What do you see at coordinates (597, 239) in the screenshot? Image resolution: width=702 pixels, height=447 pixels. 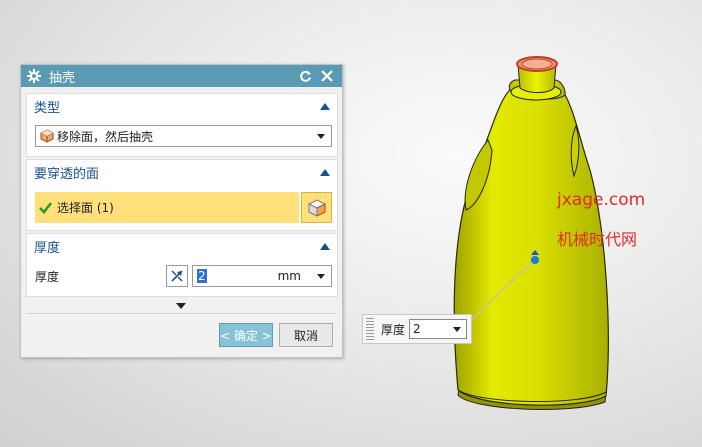 I see `watermark-site-name: 机械时代网` at bounding box center [597, 239].